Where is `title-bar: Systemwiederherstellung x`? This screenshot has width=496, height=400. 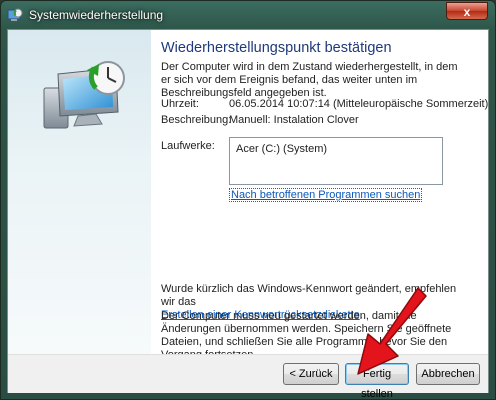 title-bar: Systemwiederherstellung x is located at coordinates (248, 15).